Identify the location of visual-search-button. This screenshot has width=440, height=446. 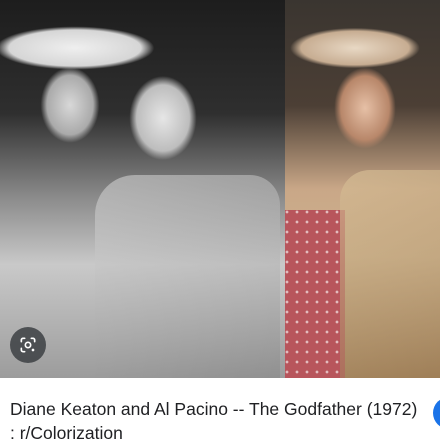
(28, 345).